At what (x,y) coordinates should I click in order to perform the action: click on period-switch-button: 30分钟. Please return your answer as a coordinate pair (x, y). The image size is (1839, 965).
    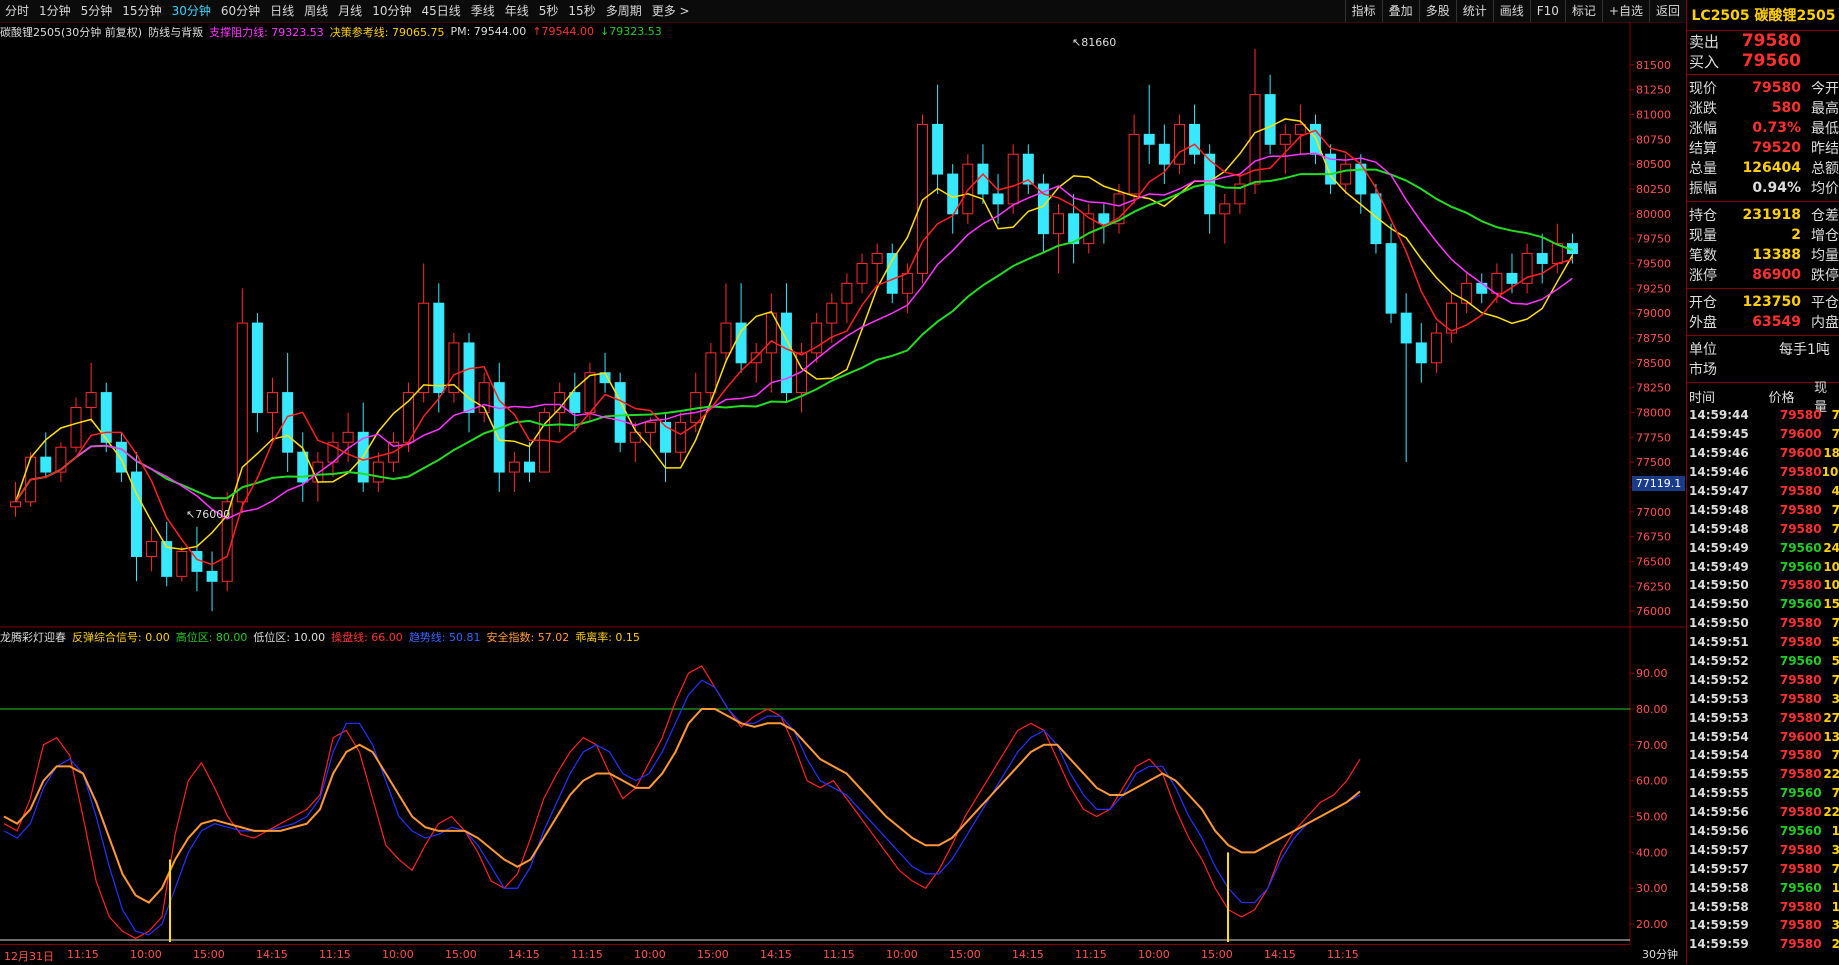
    Looking at the image, I should click on (1660, 954).